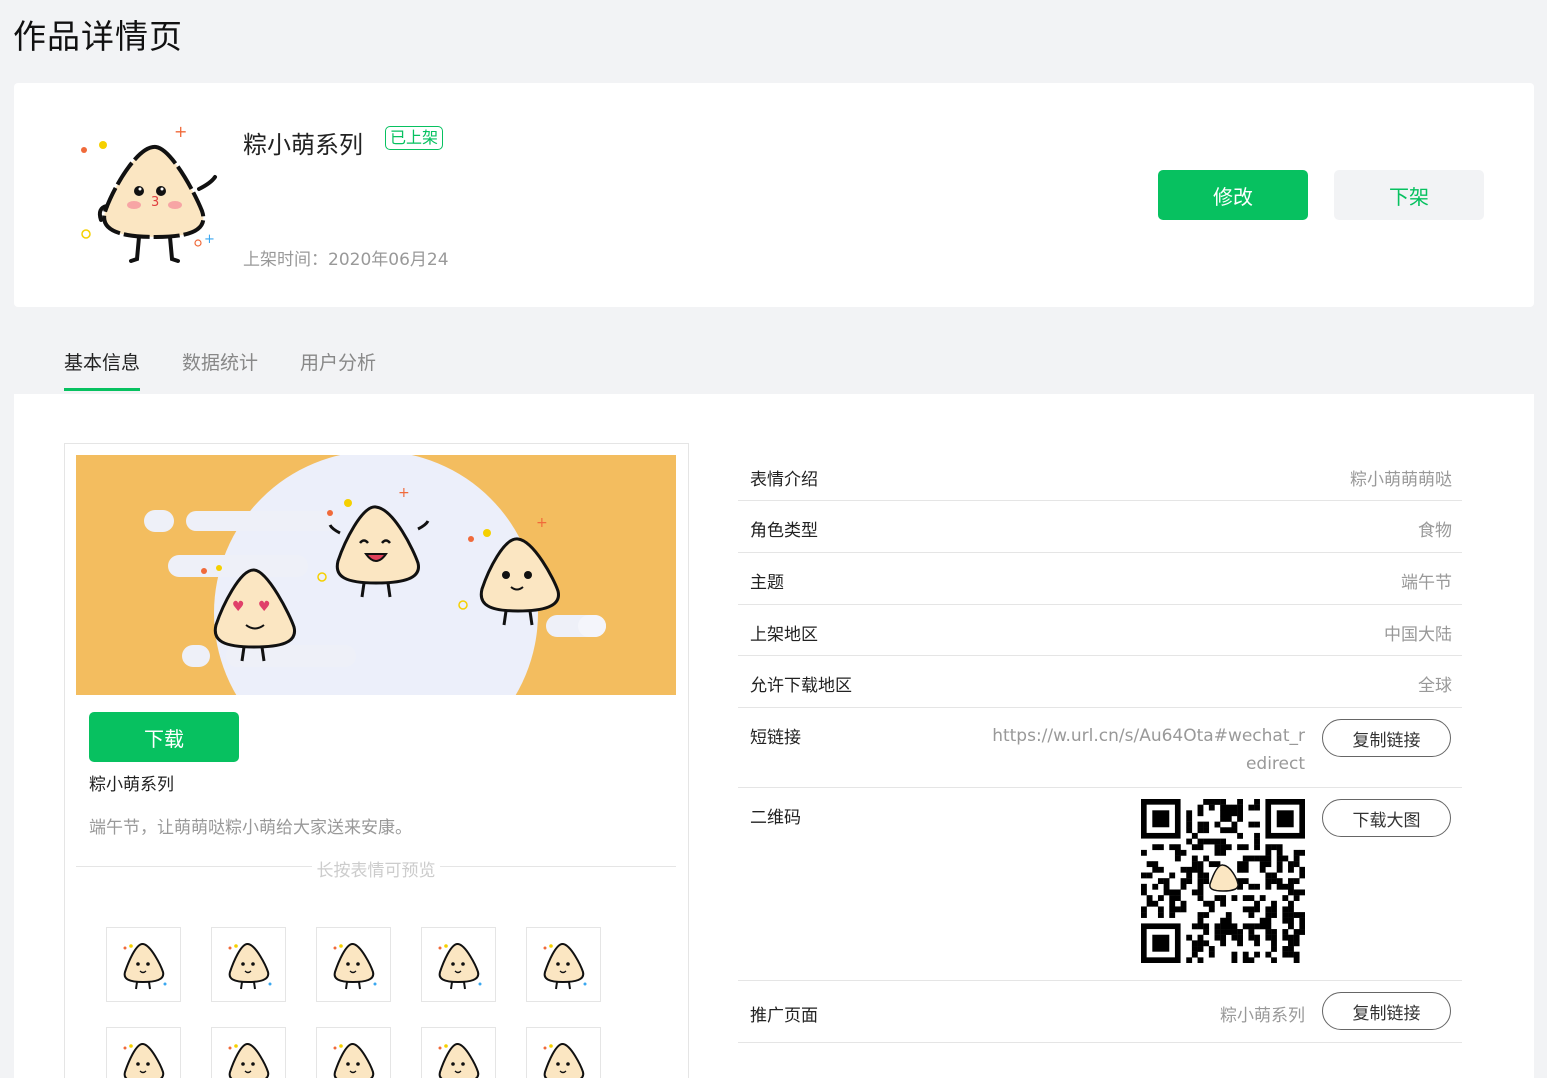  What do you see at coordinates (1100, 682) in the screenshot?
I see `info-row-download-region: 允许下载地区 全球` at bounding box center [1100, 682].